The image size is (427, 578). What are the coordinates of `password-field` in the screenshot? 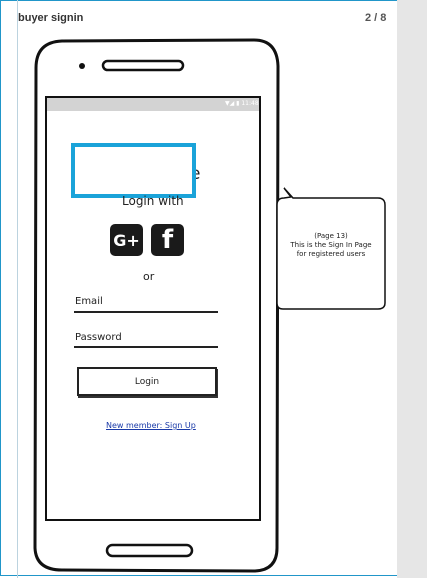 It's located at (146, 347).